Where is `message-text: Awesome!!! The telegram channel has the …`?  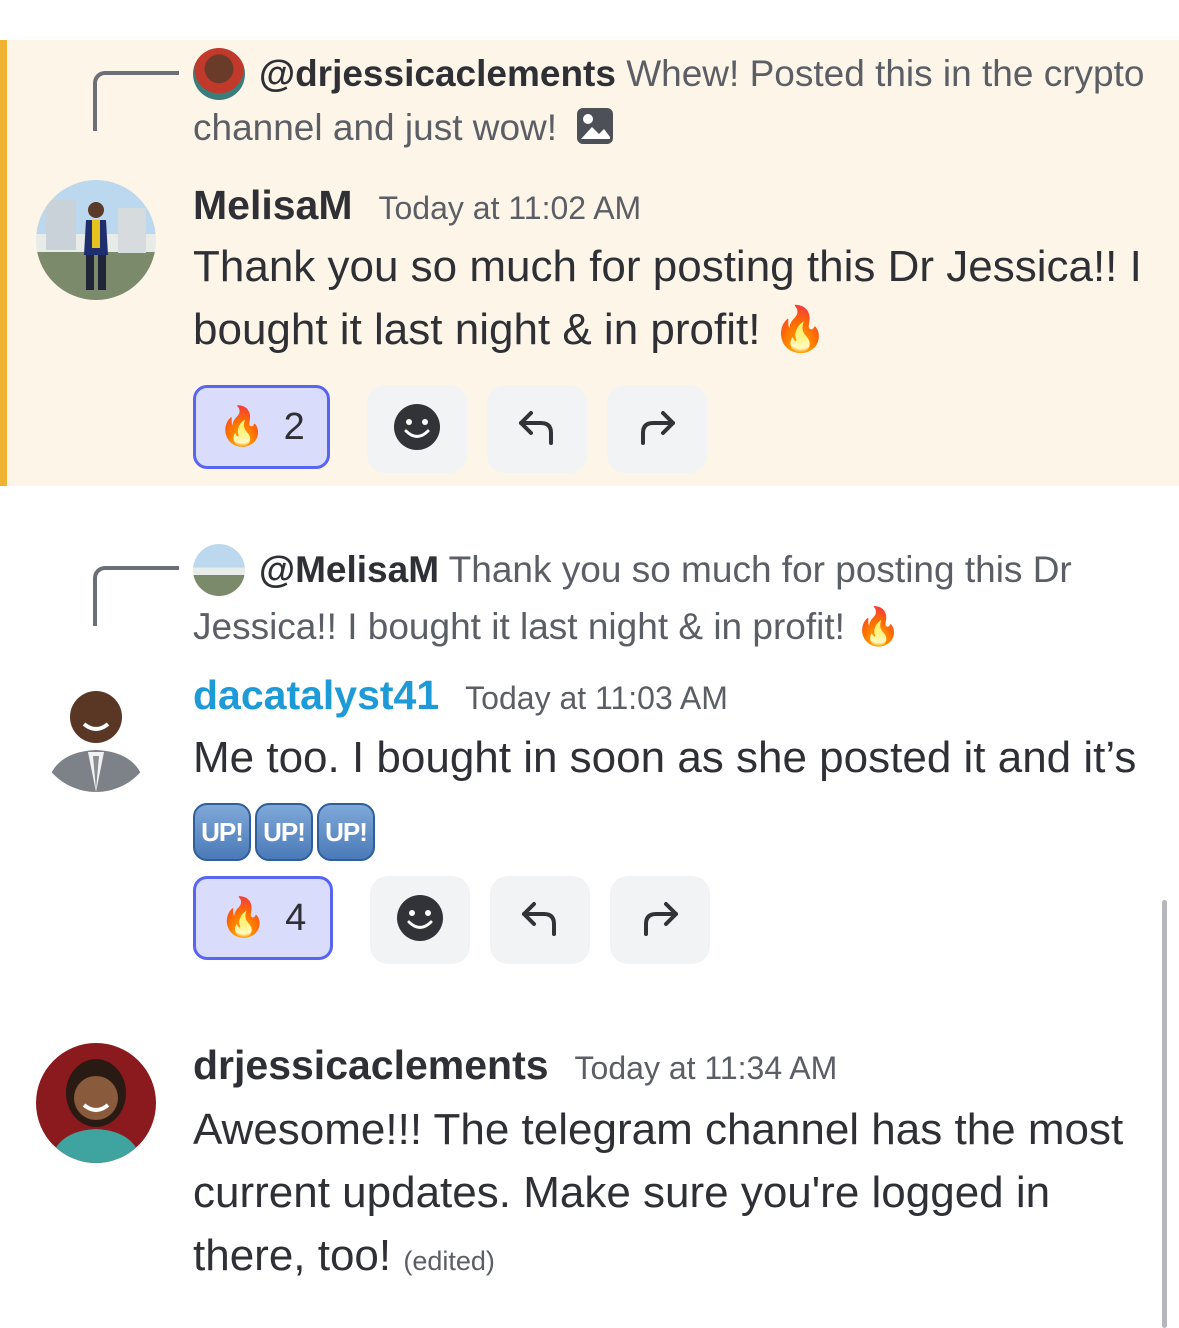 message-text: Awesome!!! The telegram channel has the … is located at coordinates (673, 1195).